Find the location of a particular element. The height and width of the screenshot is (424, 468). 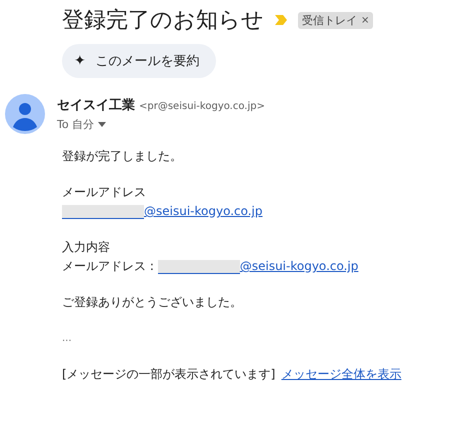

body-text: ご登録ありがとうございました。 is located at coordinates (152, 302).